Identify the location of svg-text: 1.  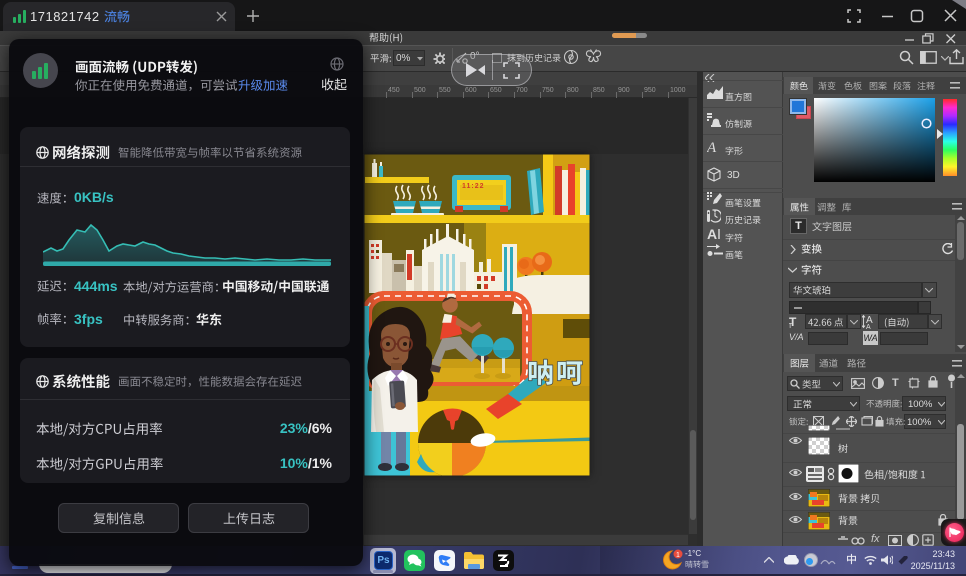
(678, 555).